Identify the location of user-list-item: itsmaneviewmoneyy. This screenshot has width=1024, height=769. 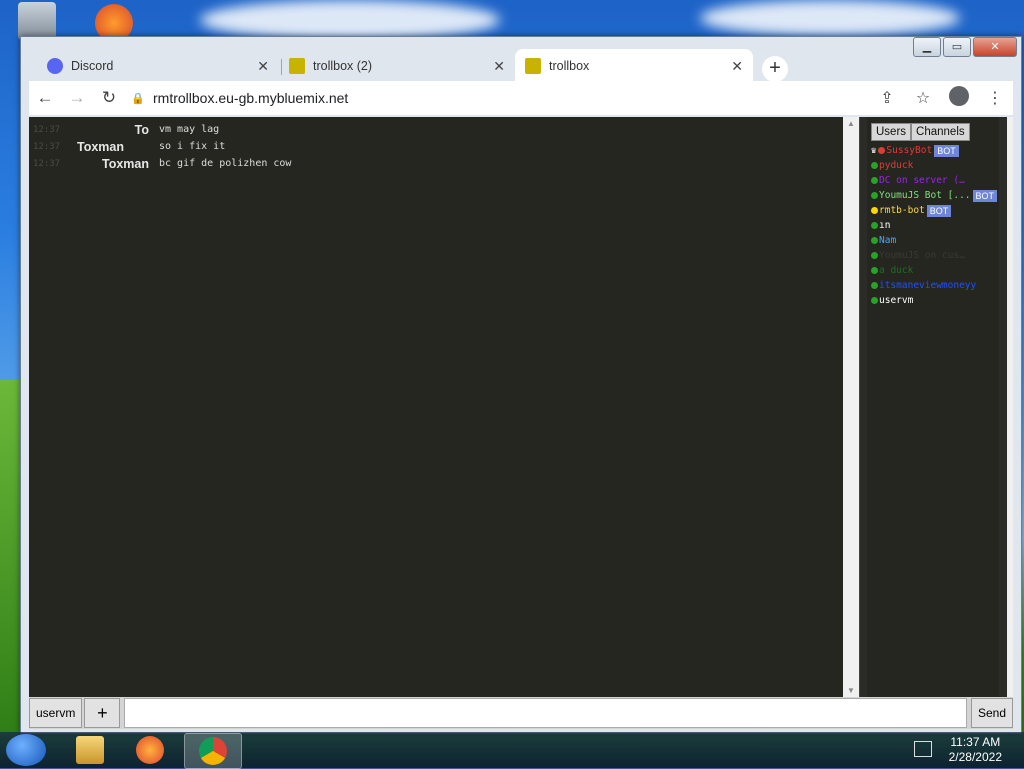
(935, 285).